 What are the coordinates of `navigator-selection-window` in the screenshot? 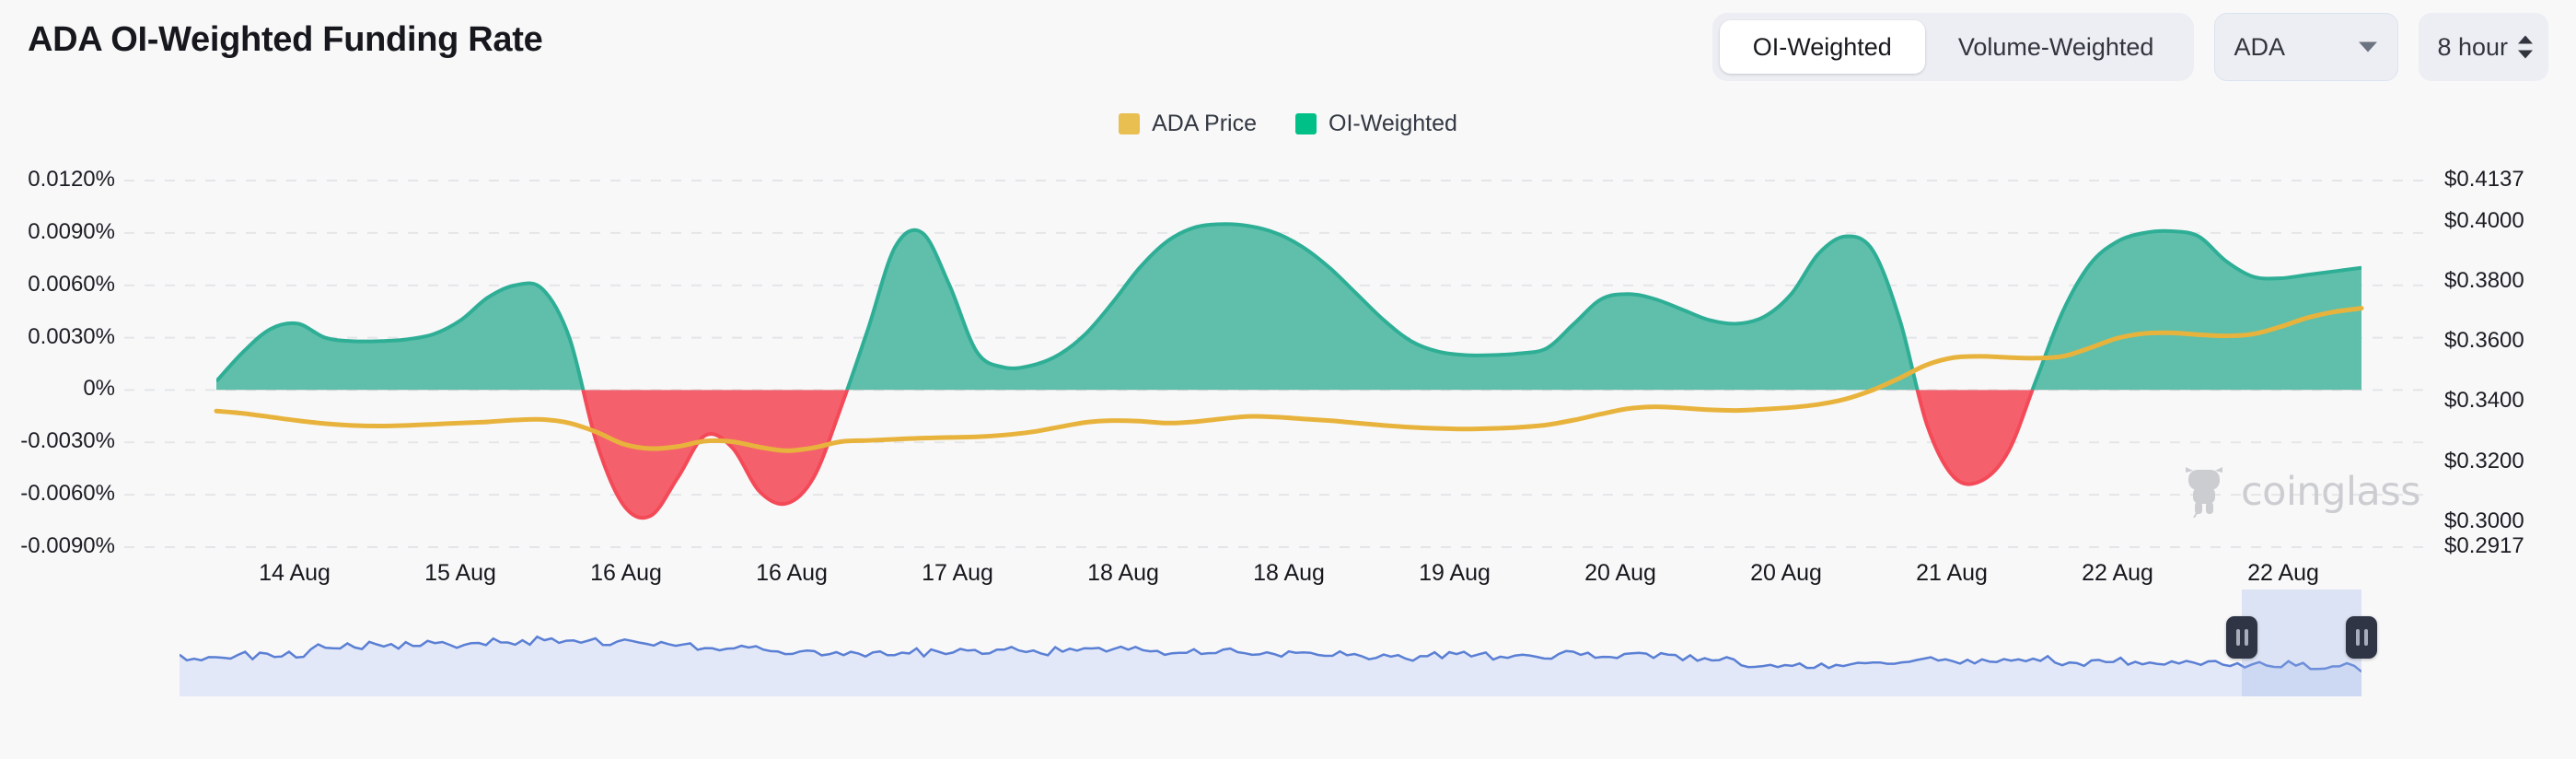 It's located at (2301, 643).